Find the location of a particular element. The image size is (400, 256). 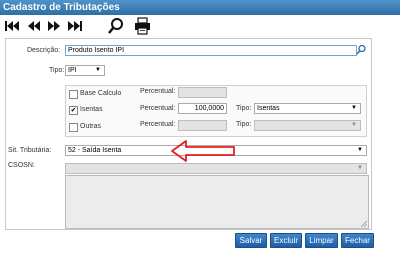

toolbar is located at coordinates (104, 27).